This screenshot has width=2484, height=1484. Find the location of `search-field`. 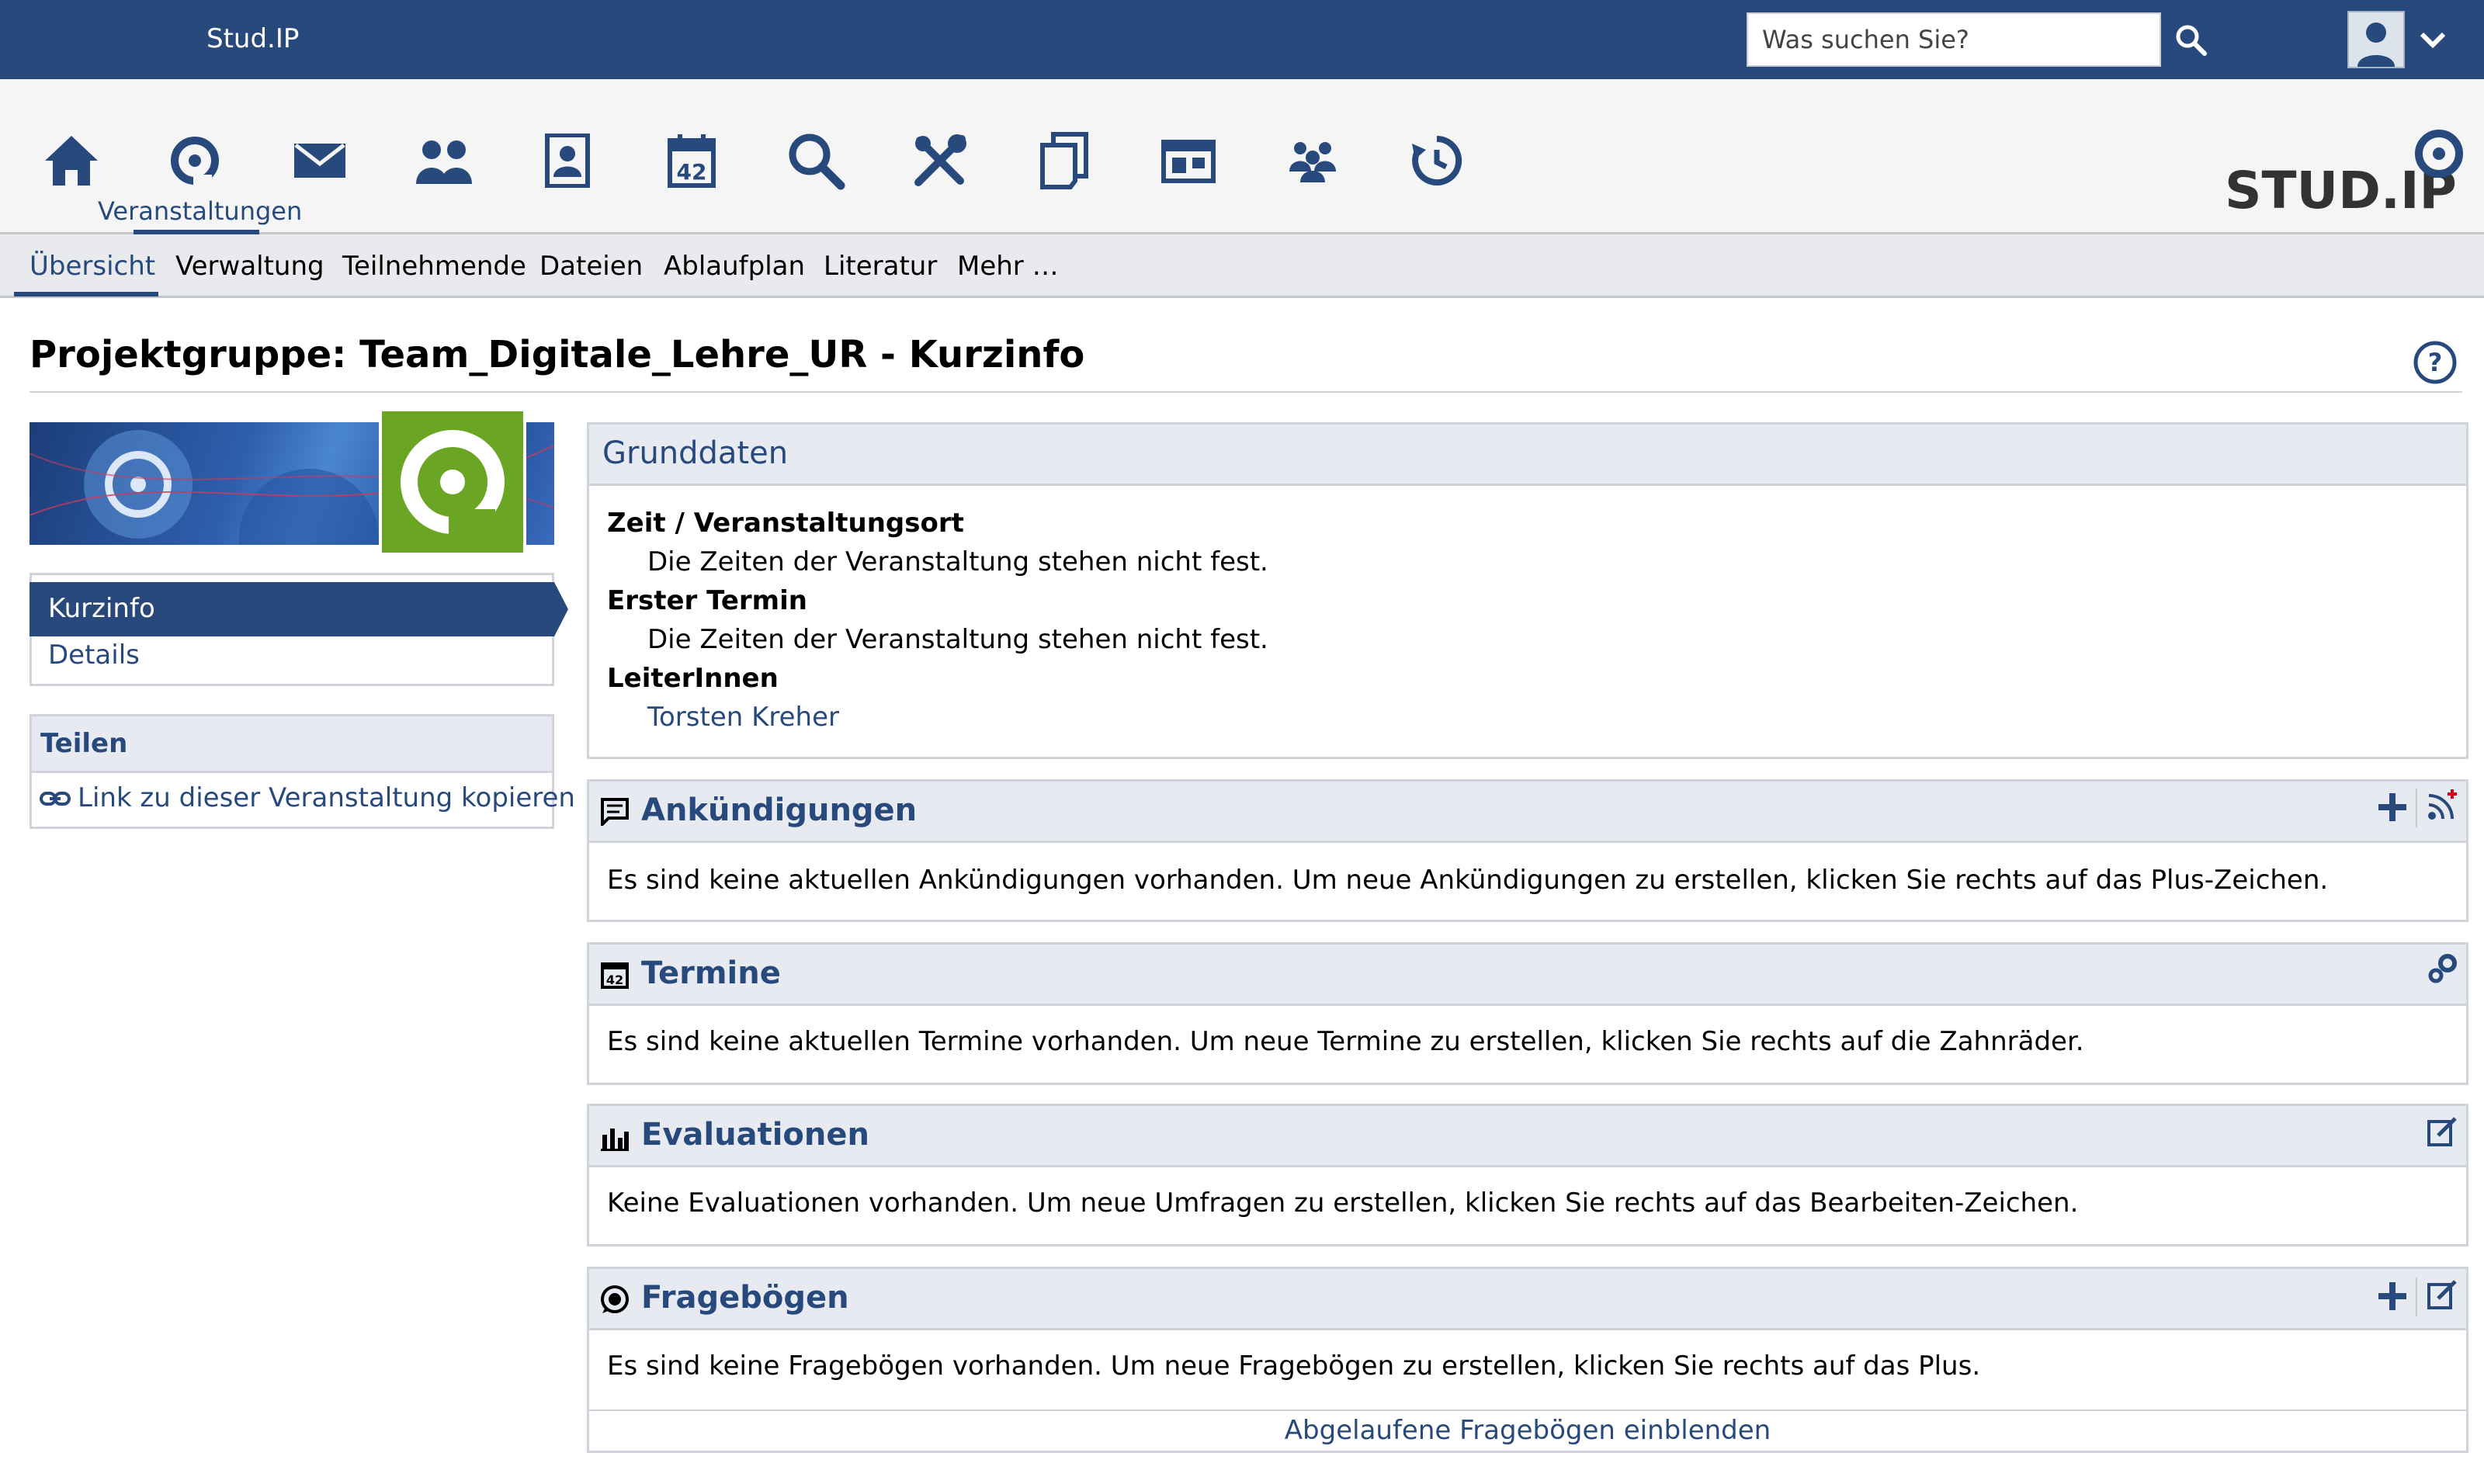

search-field is located at coordinates (1954, 39).